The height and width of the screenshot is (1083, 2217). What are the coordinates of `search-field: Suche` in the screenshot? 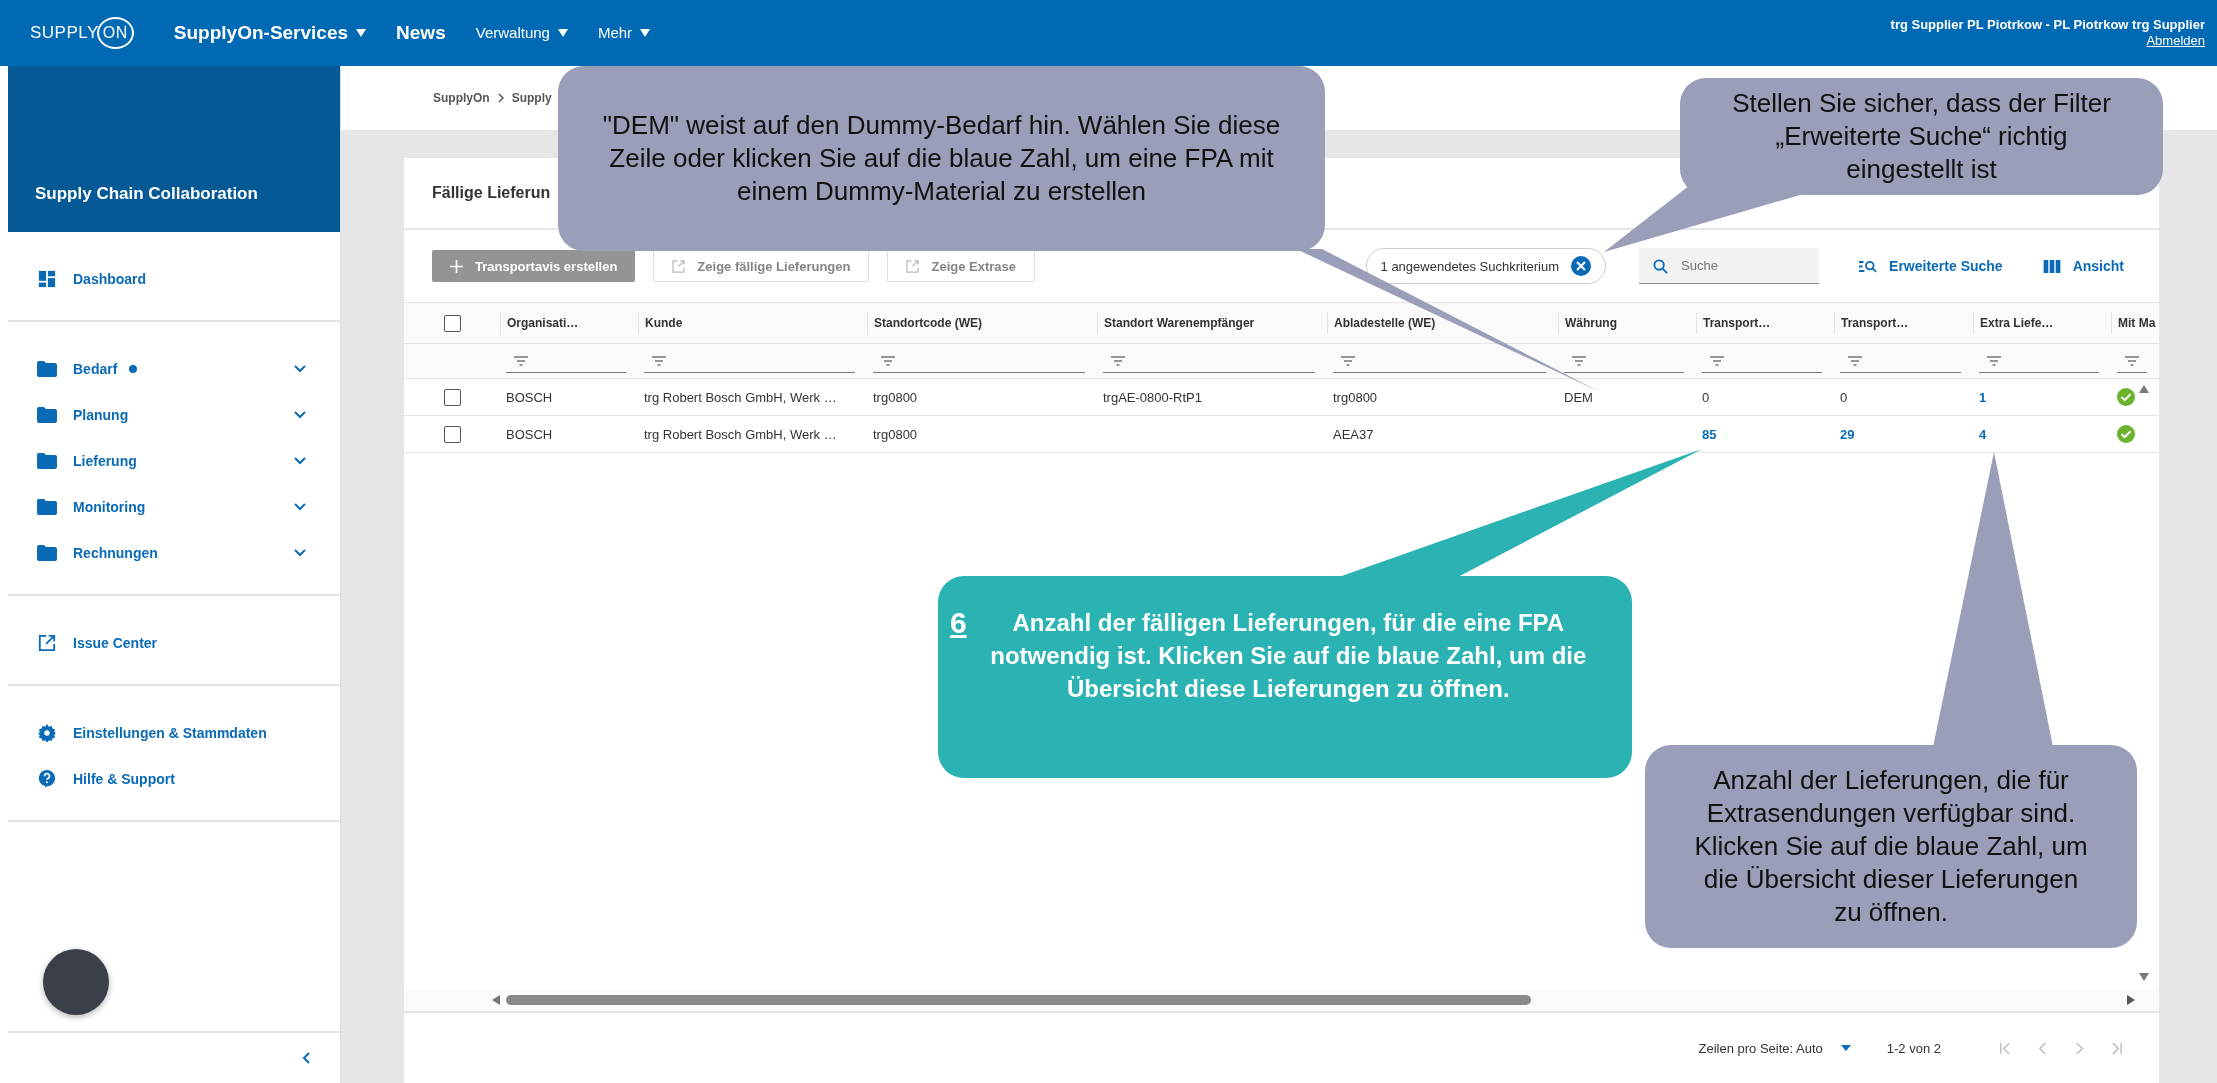 It's located at (1729, 266).